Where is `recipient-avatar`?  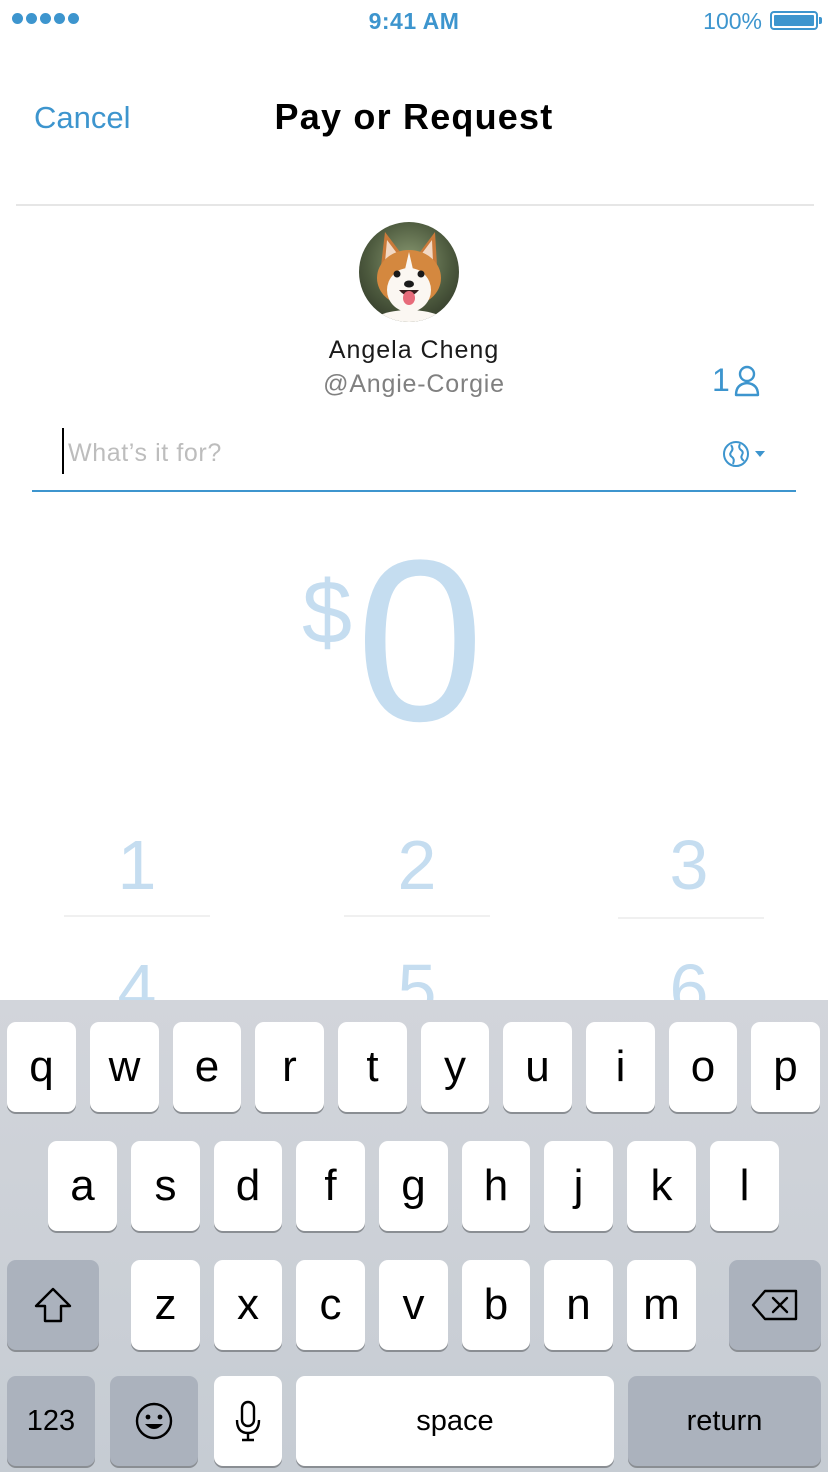 recipient-avatar is located at coordinates (409, 272).